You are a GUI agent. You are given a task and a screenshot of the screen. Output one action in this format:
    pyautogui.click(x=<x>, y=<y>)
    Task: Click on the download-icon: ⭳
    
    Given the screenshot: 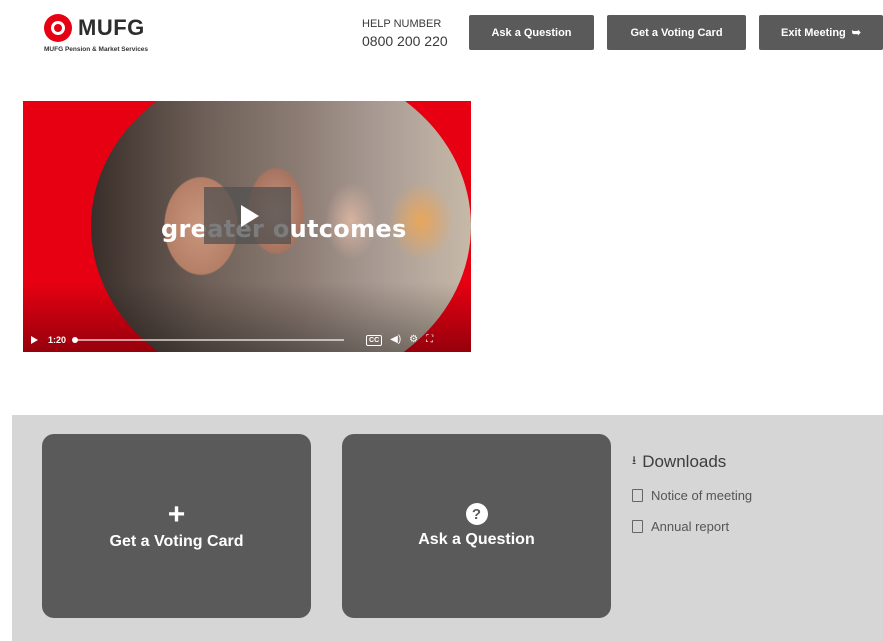 What is the action you would take?
    pyautogui.click(x=634, y=460)
    